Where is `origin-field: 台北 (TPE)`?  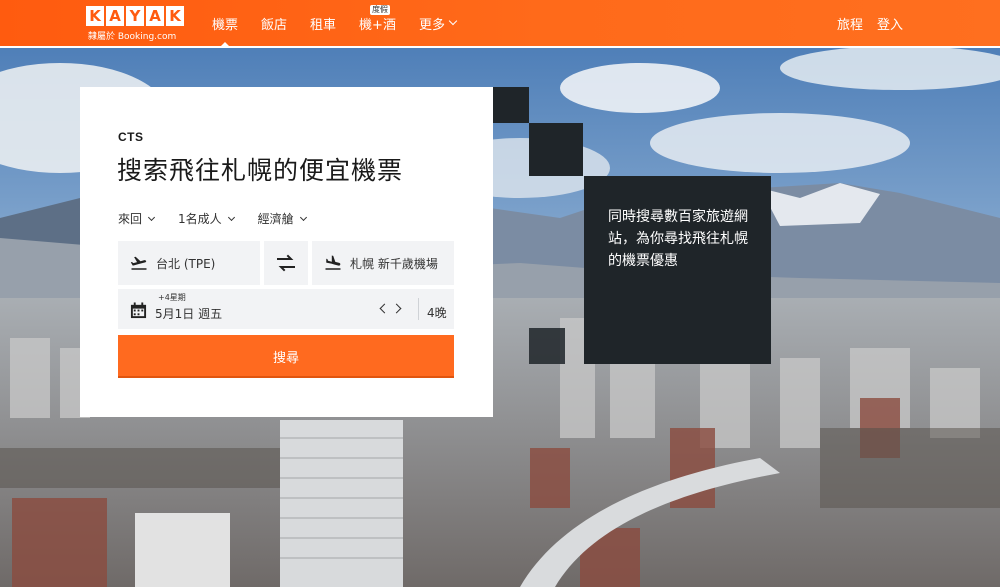
origin-field: 台北 (TPE) is located at coordinates (189, 263).